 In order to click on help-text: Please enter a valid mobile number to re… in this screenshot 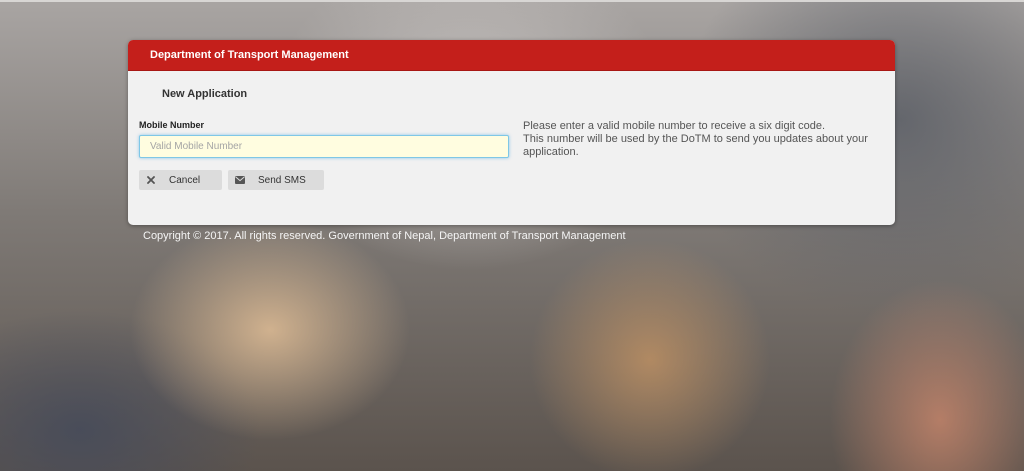, I will do `click(703, 139)`.